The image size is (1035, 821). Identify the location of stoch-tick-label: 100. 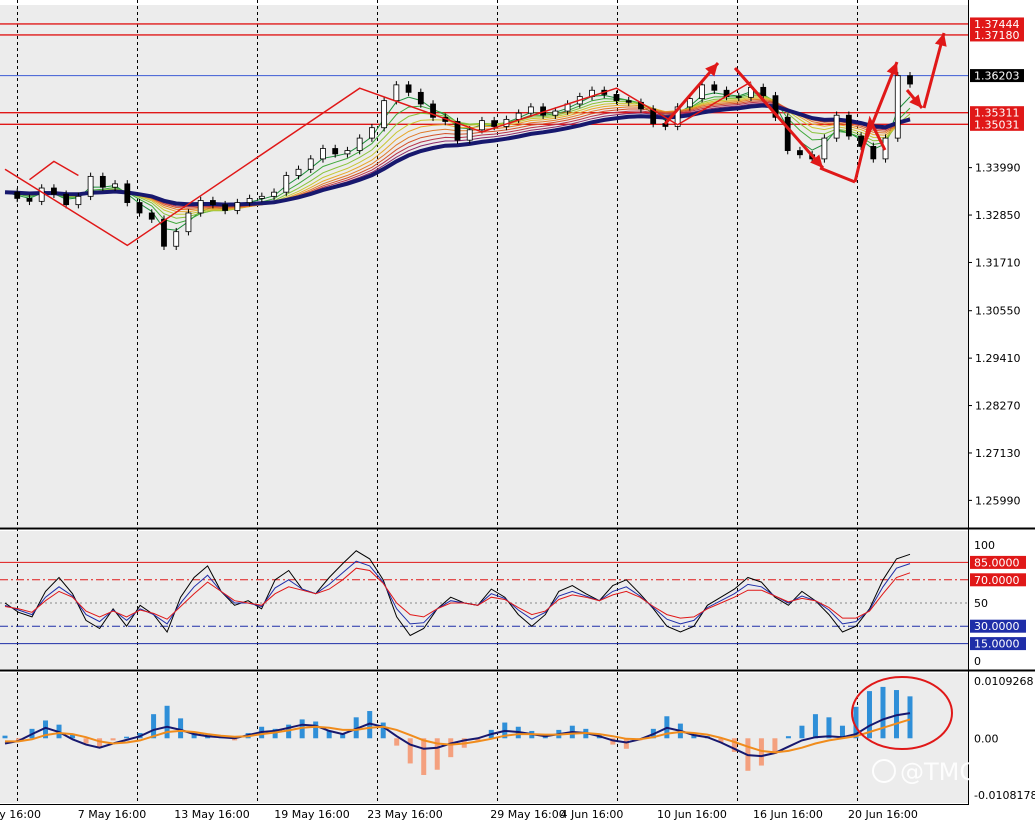
(984, 545).